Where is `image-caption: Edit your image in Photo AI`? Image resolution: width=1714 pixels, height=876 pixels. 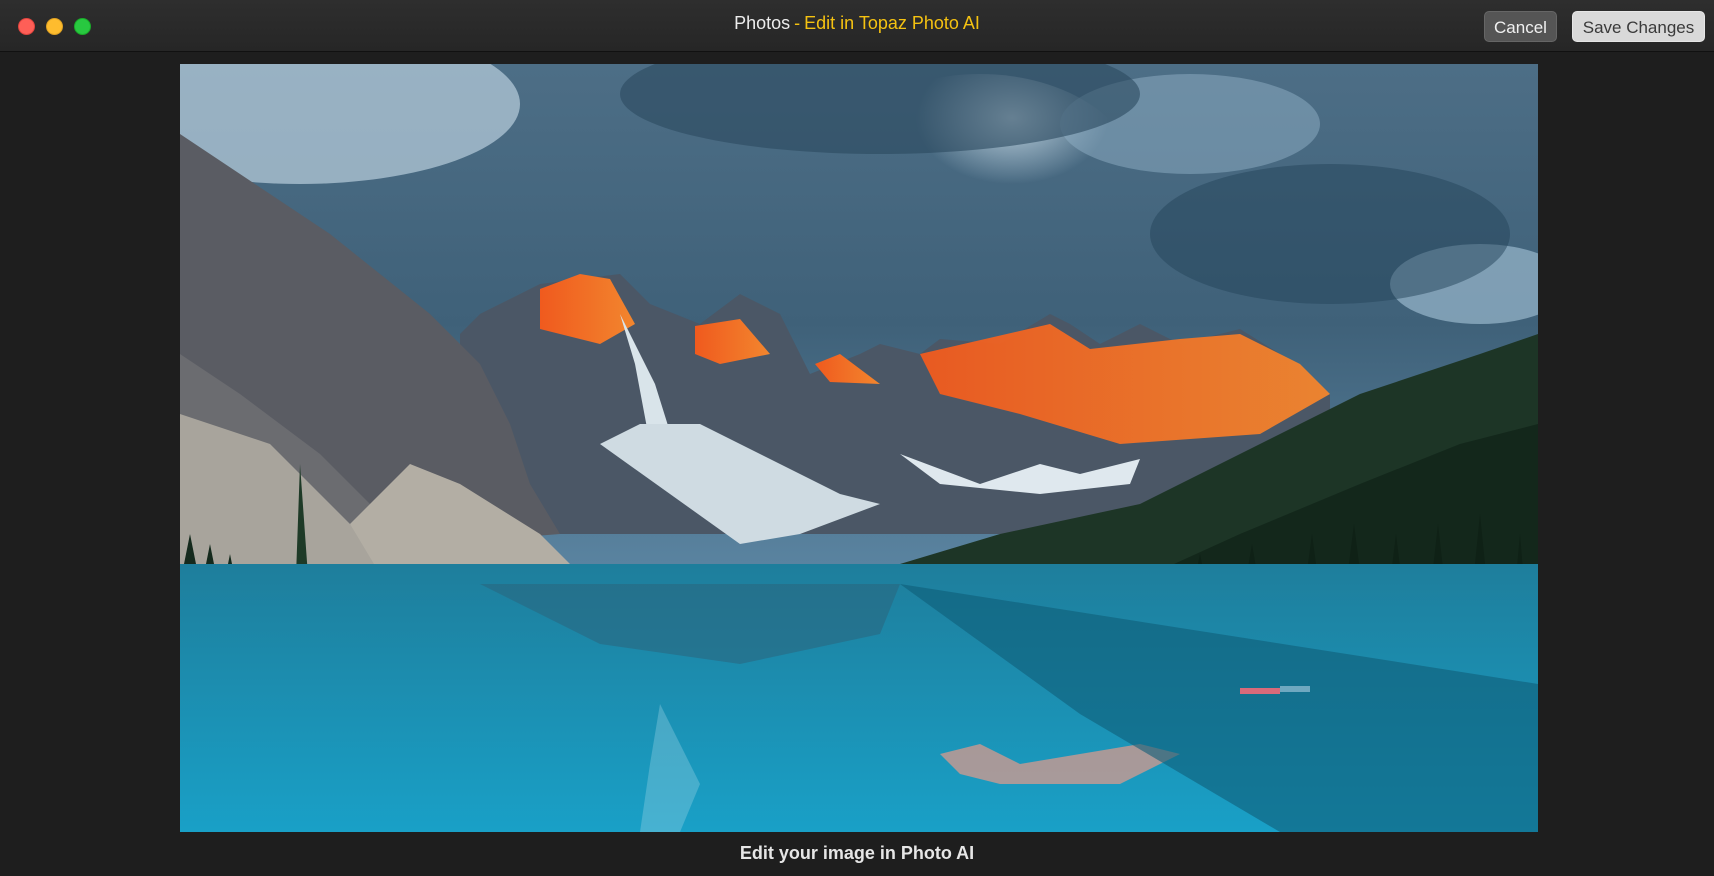
image-caption: Edit your image in Photo AI is located at coordinates (857, 853).